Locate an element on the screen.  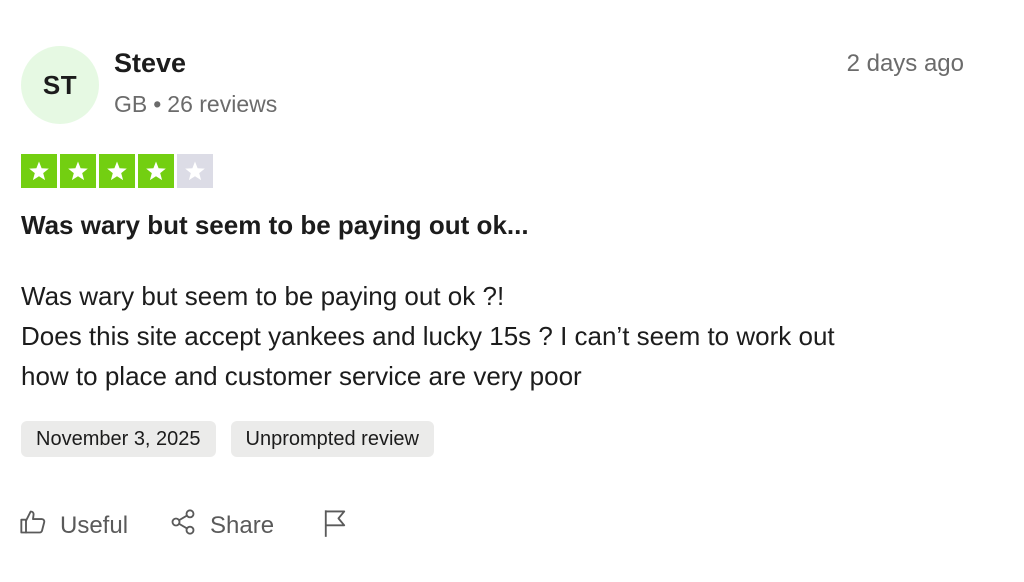
reviewer-review-count: 26 reviews is located at coordinates (222, 104).